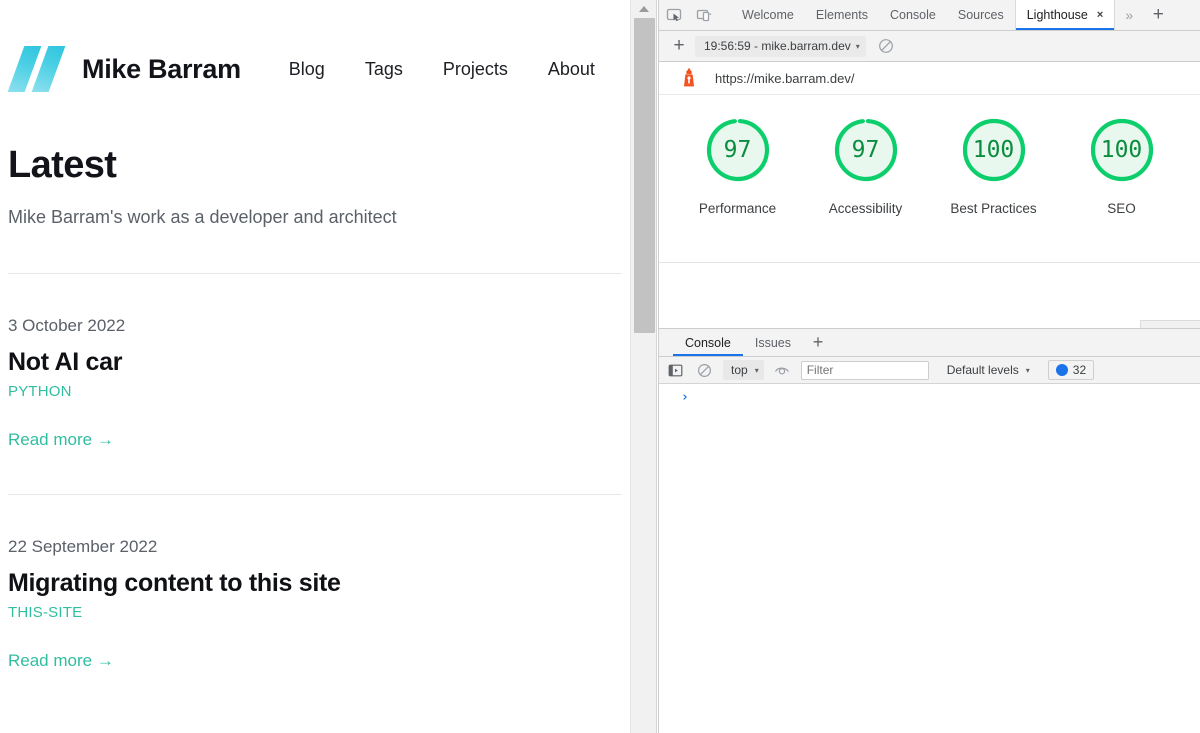 Image resolution: width=1200 pixels, height=733 pixels. What do you see at coordinates (1170, 324) in the screenshot?
I see `partial-panel-edge` at bounding box center [1170, 324].